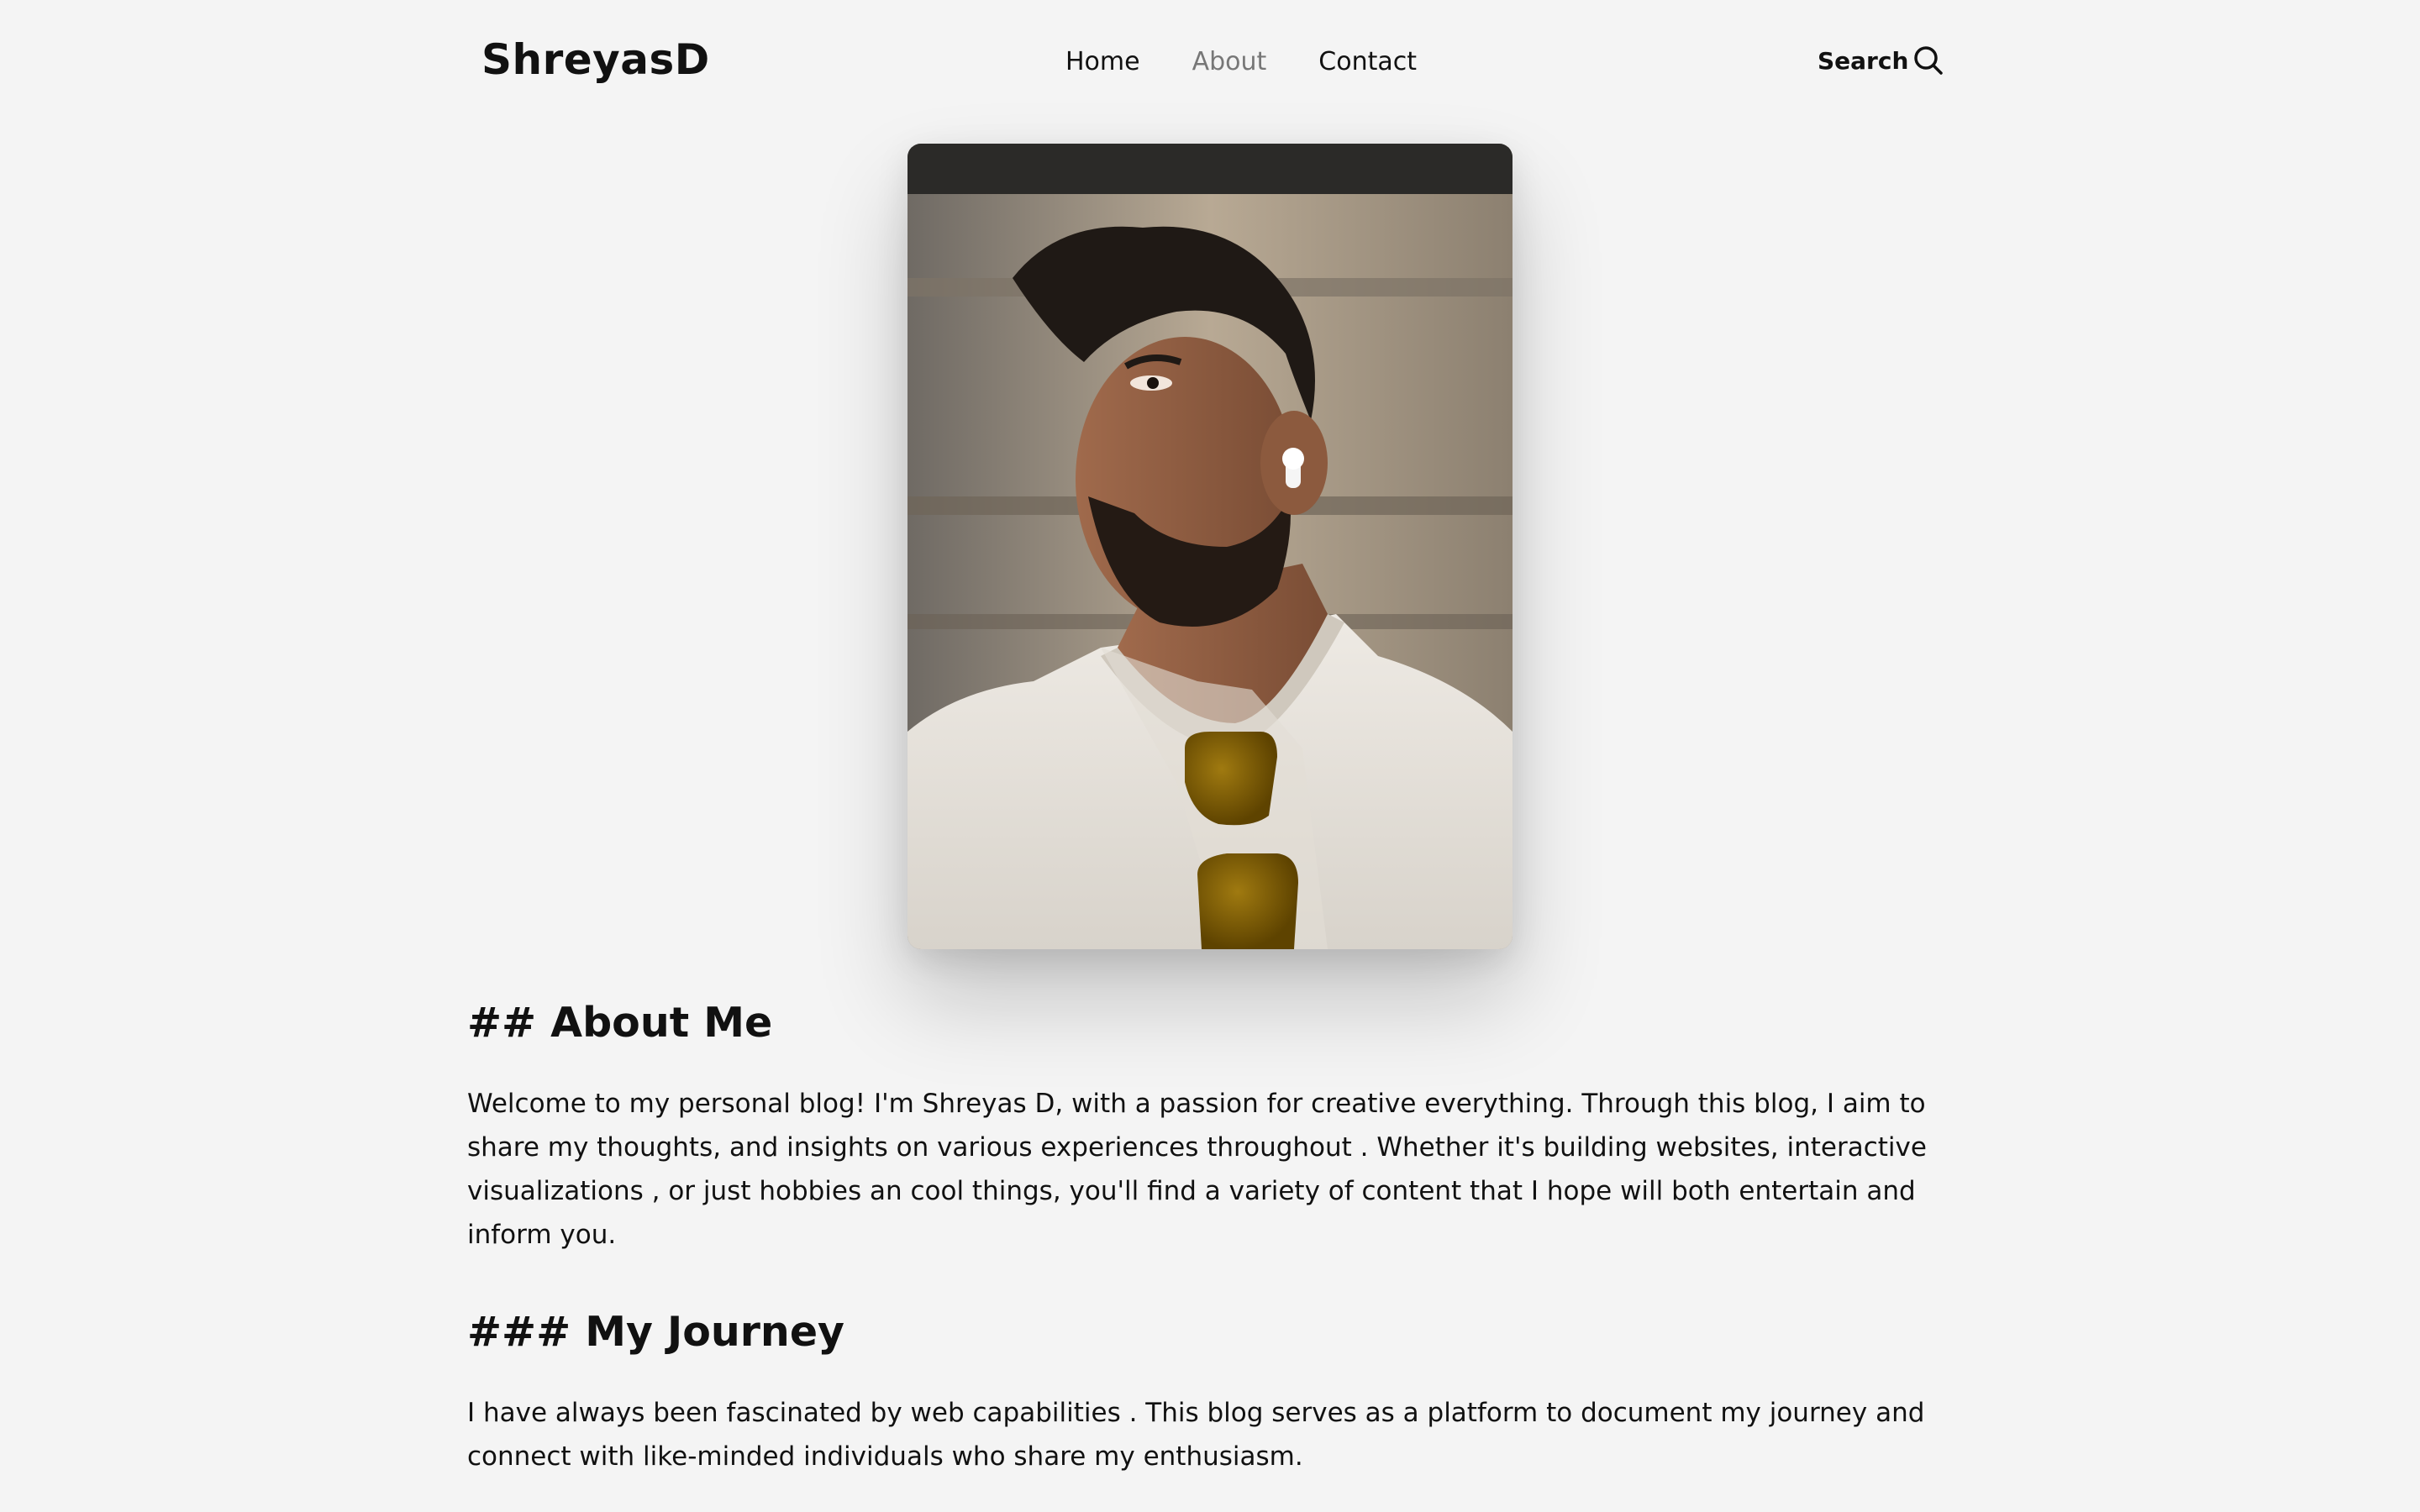  Describe the element at coordinates (1229, 61) in the screenshot. I see `nav-about-link: About` at that location.